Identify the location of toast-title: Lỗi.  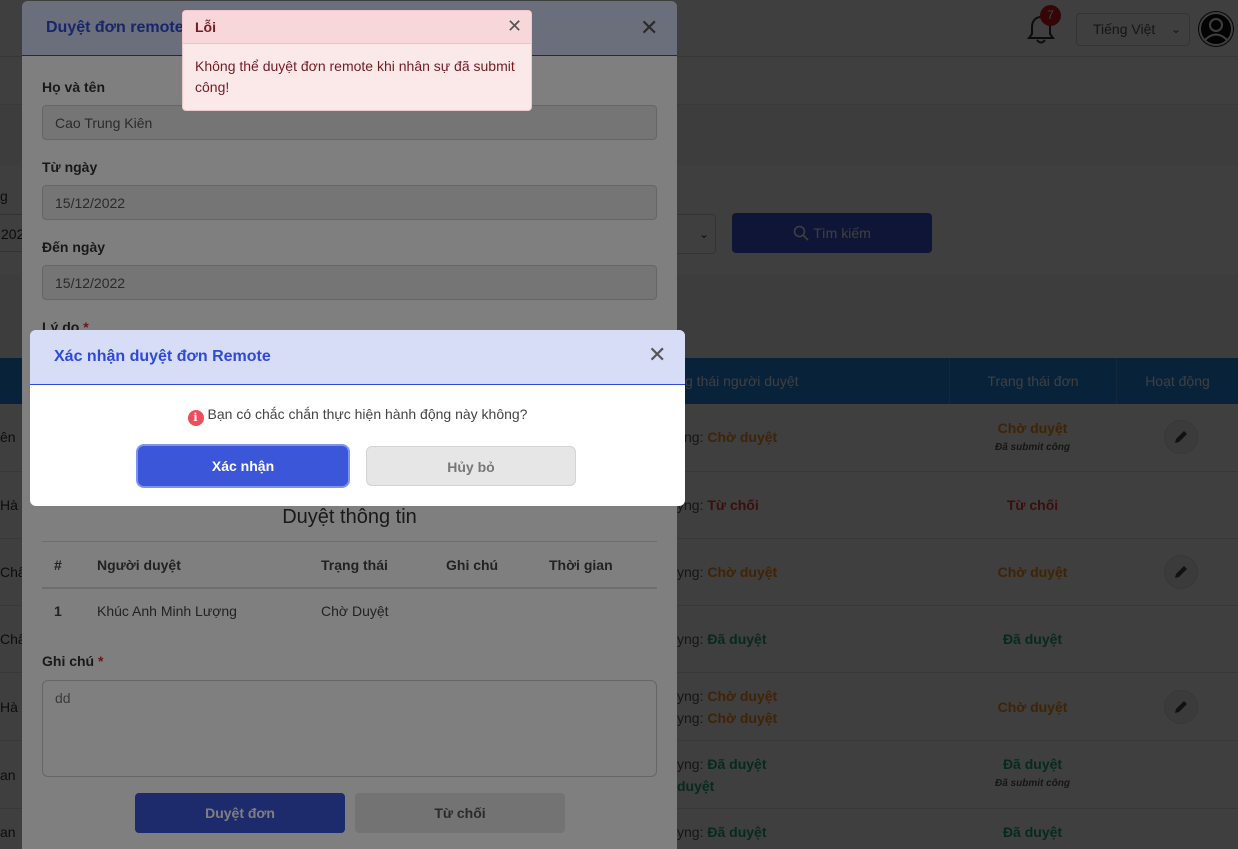
(205, 27).